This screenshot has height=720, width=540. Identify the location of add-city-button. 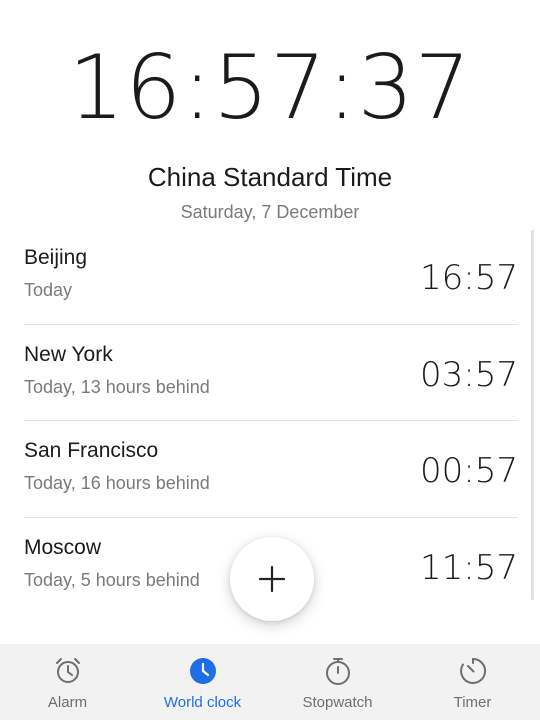
(272, 579).